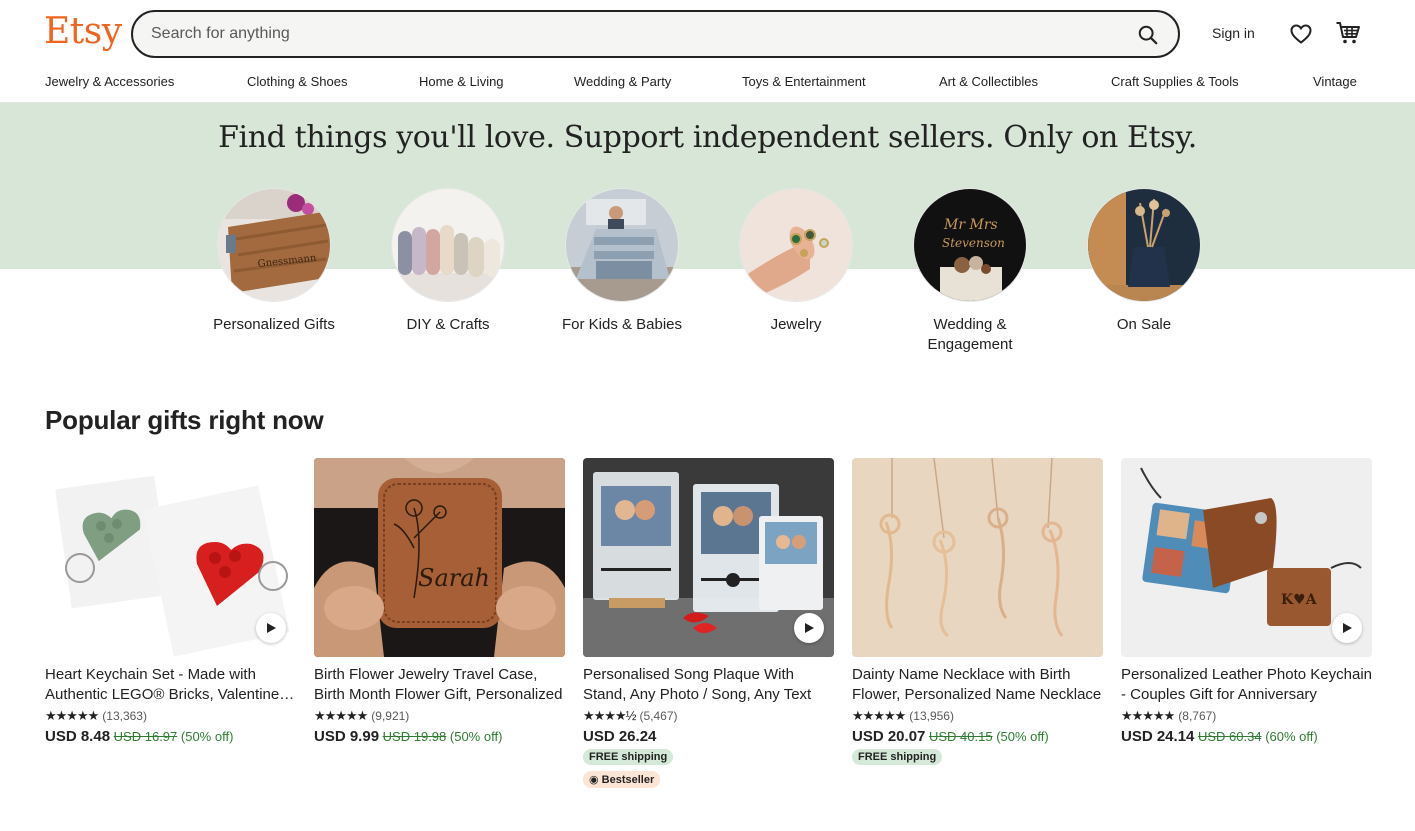 The image size is (1415, 831). I want to click on sign-in-link: Sign in, so click(1233, 33).